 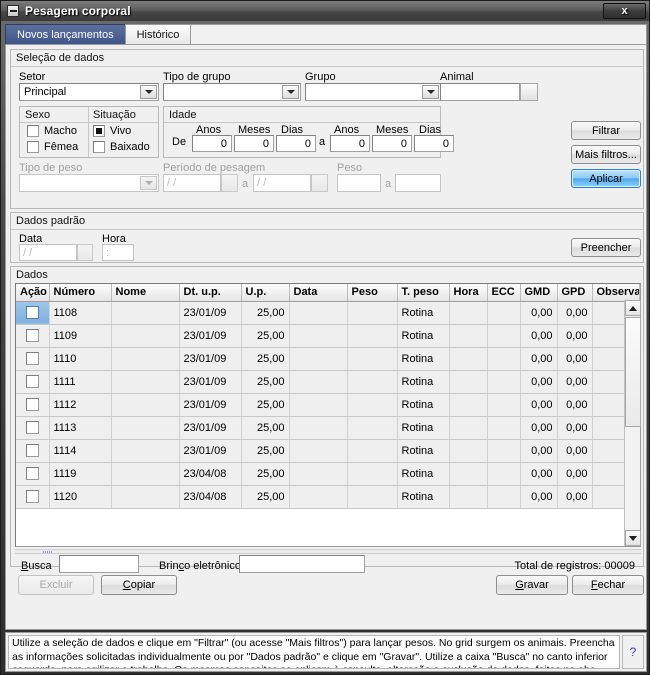 I want to click on peso-to-input, so click(x=418, y=183).